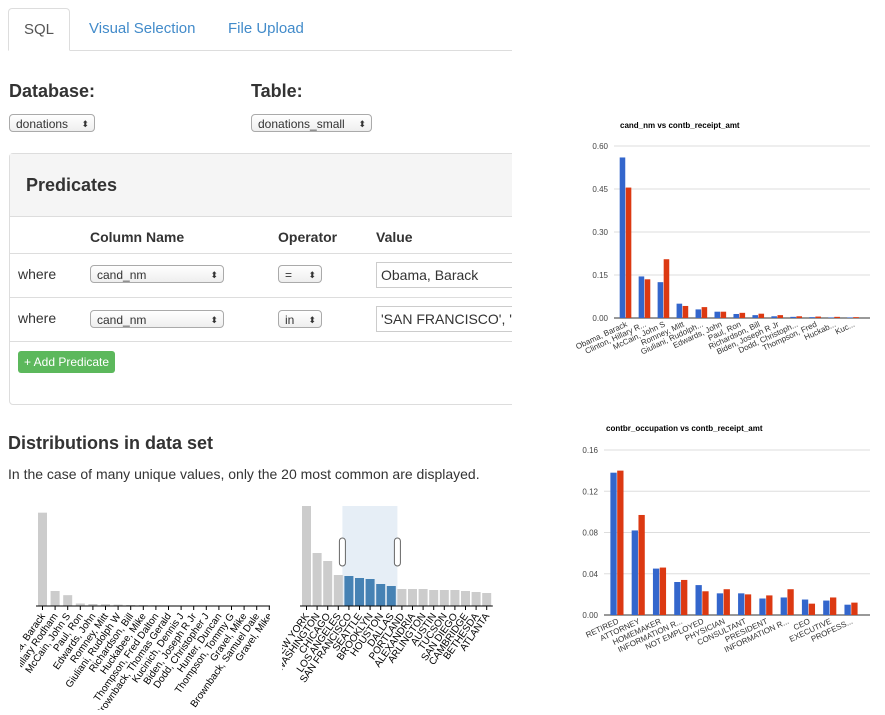 The image size is (885, 715). What do you see at coordinates (67, 362) in the screenshot?
I see `add-predicate-button: + Add Predicate` at bounding box center [67, 362].